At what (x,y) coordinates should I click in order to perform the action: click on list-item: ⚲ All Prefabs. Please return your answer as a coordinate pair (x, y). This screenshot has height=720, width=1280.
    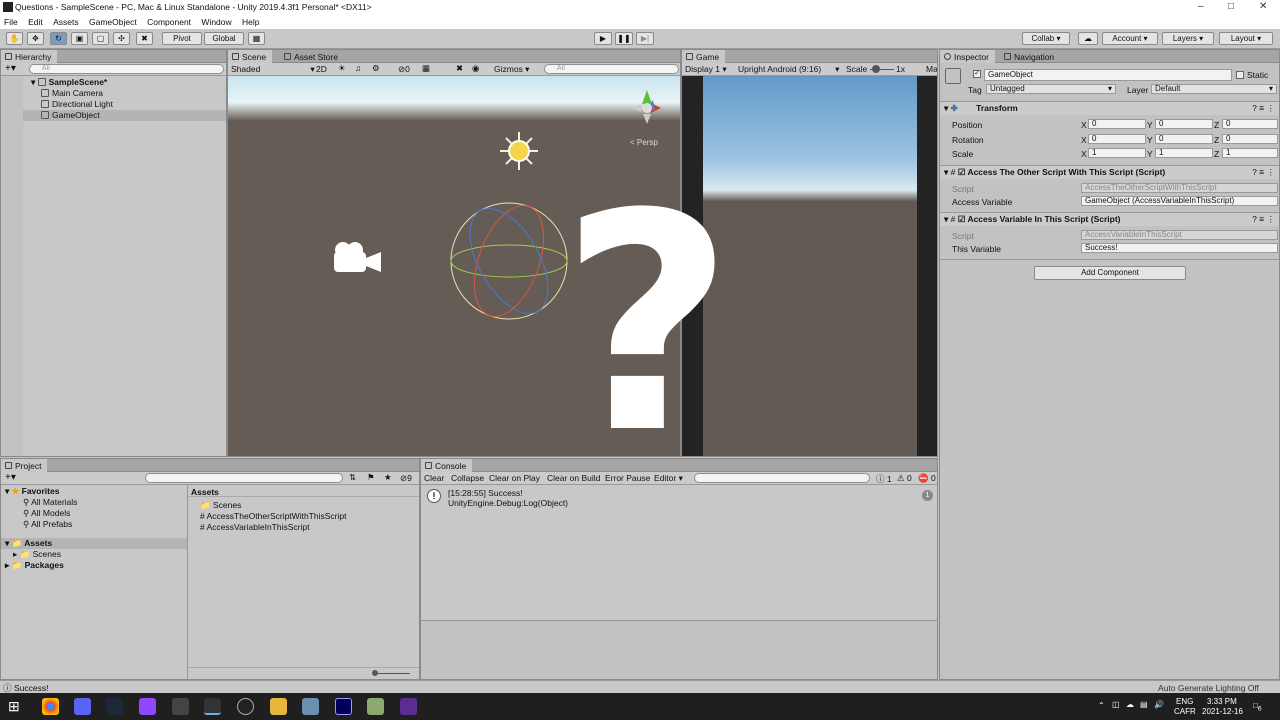
    Looking at the image, I should click on (94, 524).